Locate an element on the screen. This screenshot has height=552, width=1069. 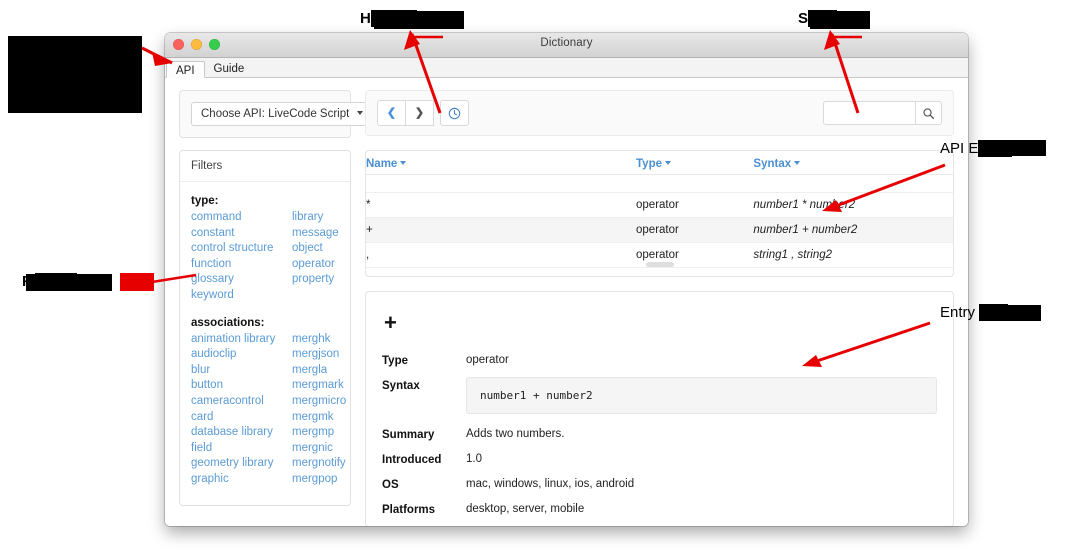
tab-api: API is located at coordinates (185, 69).